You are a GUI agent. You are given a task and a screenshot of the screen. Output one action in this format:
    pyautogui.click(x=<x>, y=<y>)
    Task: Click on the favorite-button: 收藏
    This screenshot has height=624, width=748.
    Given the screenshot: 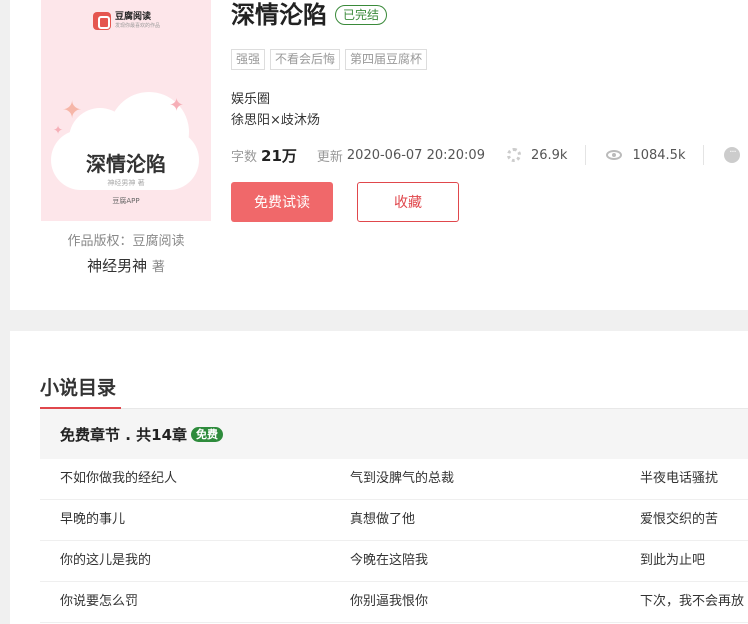 What is the action you would take?
    pyautogui.click(x=408, y=202)
    